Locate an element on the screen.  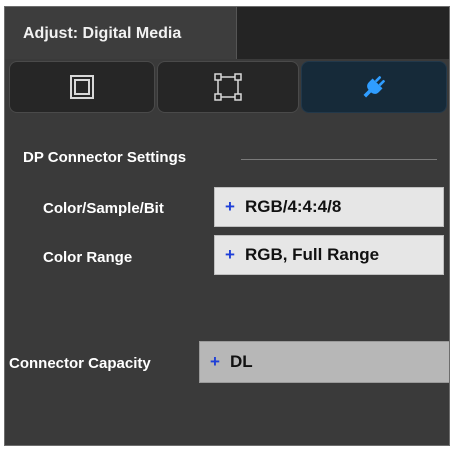
color-range-value: RGB, Full Range is located at coordinates (312, 254).